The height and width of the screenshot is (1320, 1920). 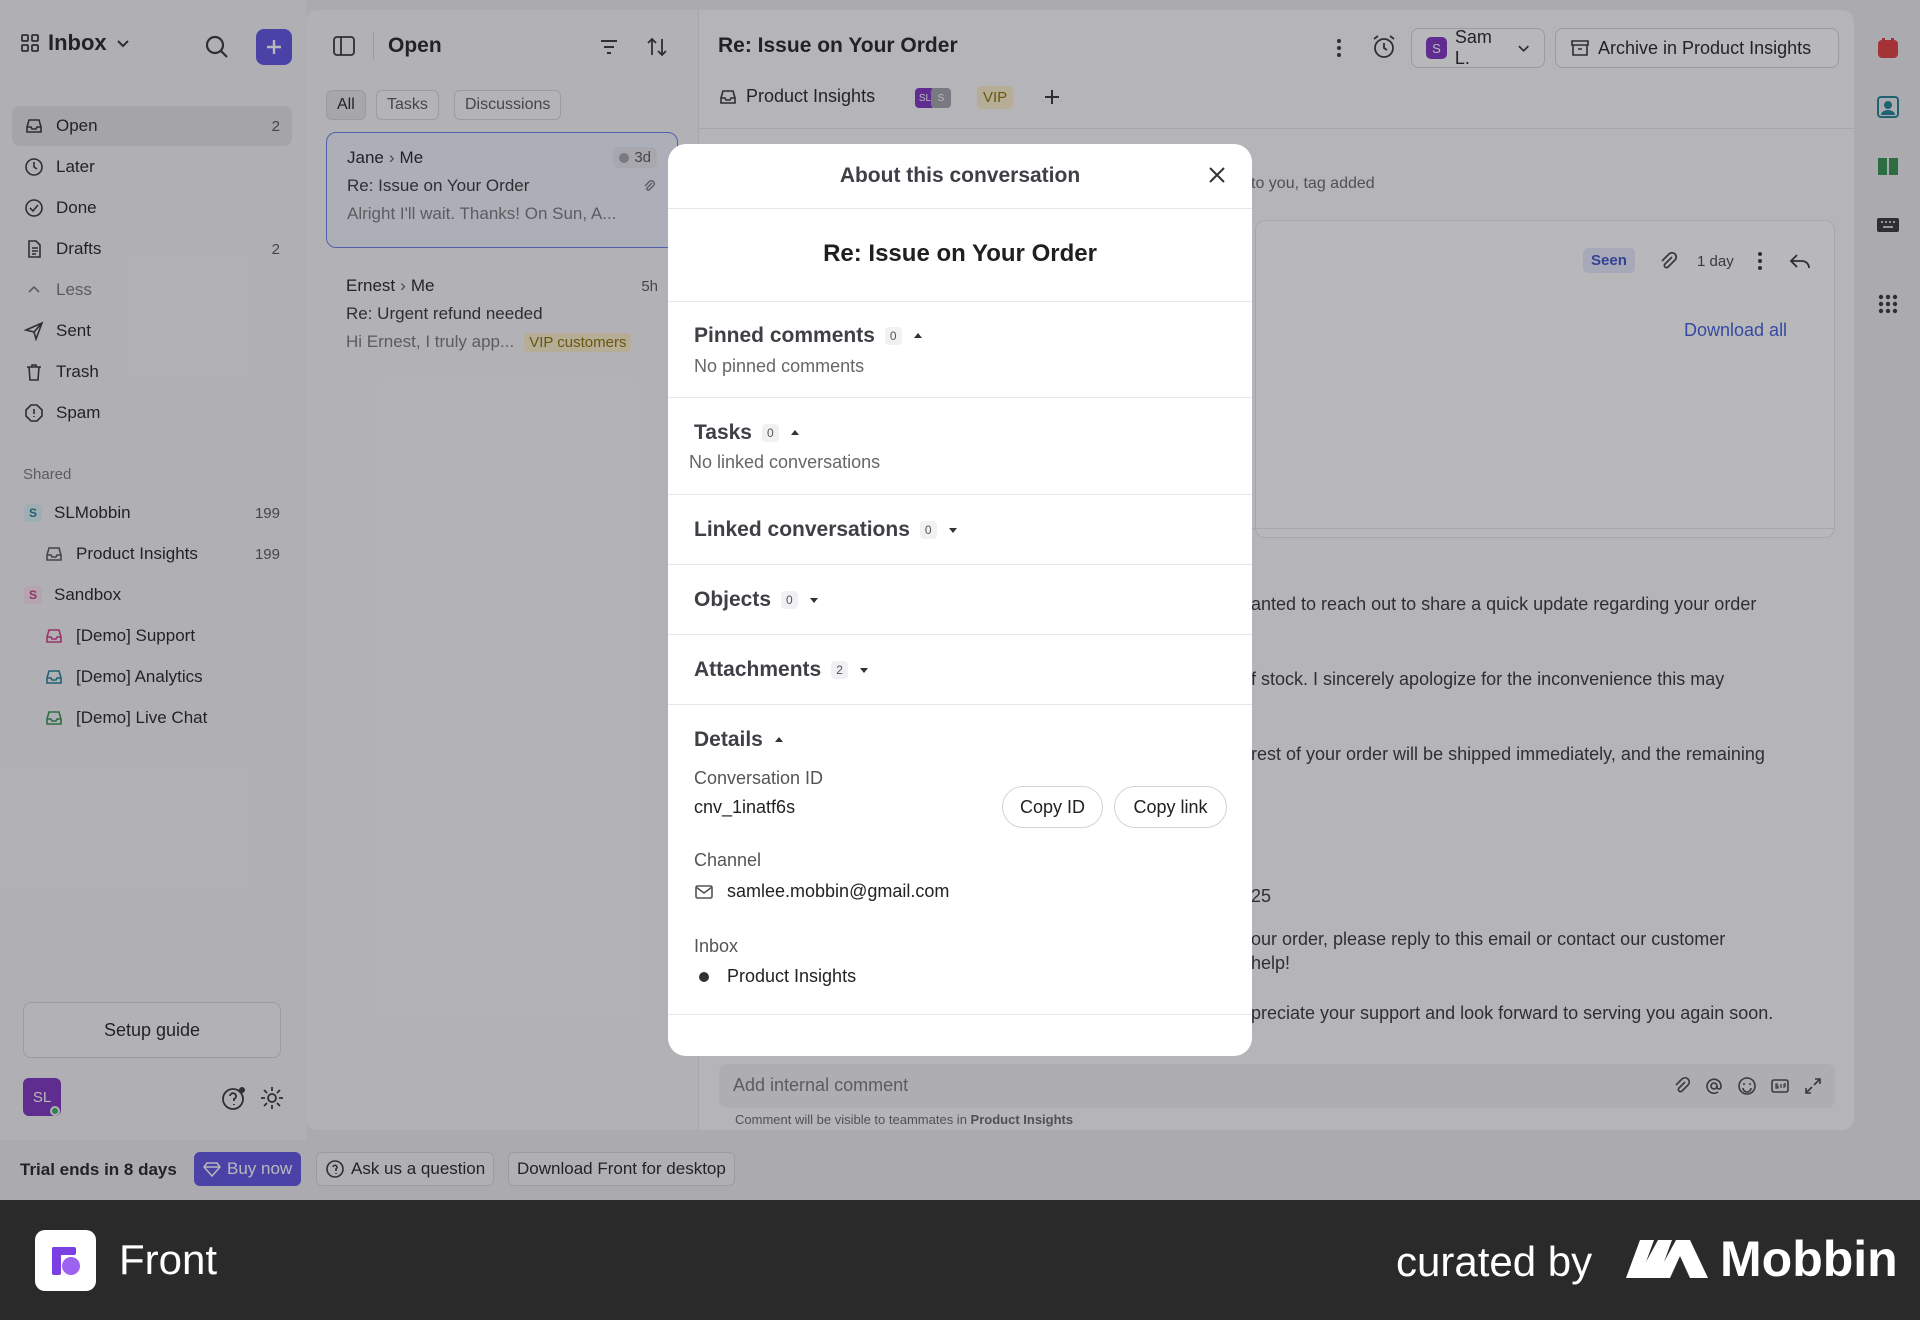 I want to click on attachments-header: Attachments 2, so click(x=782, y=670).